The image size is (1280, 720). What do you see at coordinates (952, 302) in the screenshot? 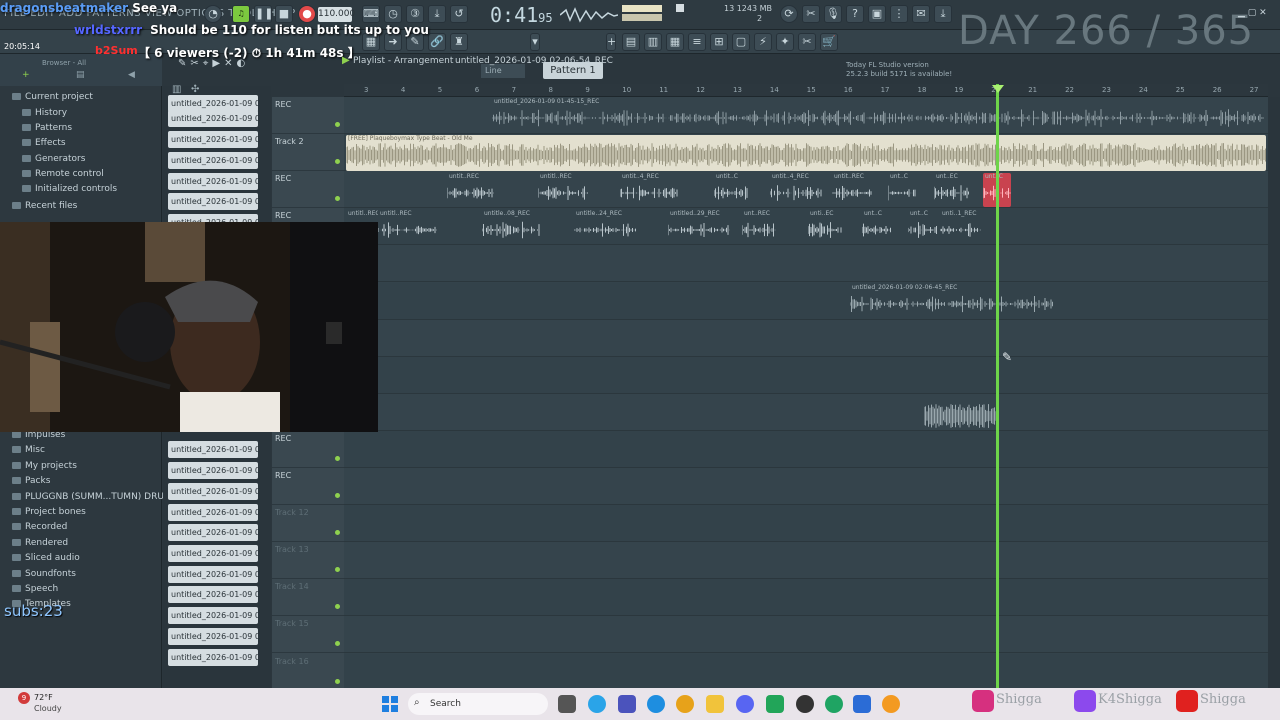
I see `audio-clip: untitled_2026-01-09 02-06-45_REC` at bounding box center [952, 302].